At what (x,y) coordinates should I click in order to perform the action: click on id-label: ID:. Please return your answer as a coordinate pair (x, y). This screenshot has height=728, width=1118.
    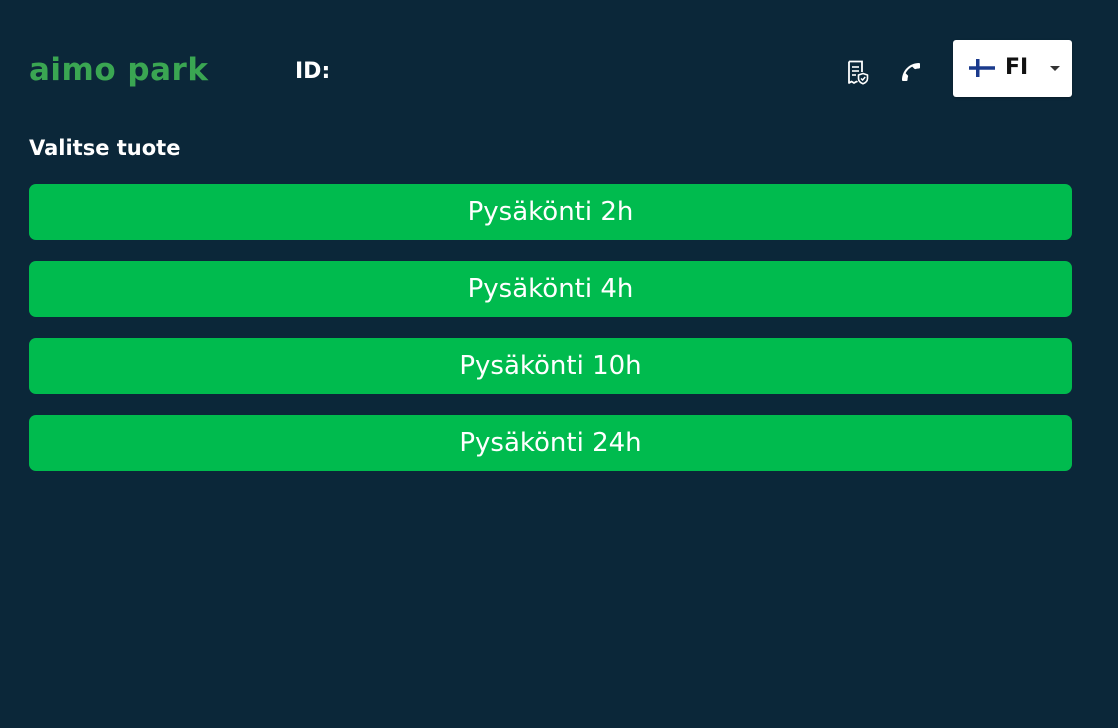
    Looking at the image, I should click on (313, 71).